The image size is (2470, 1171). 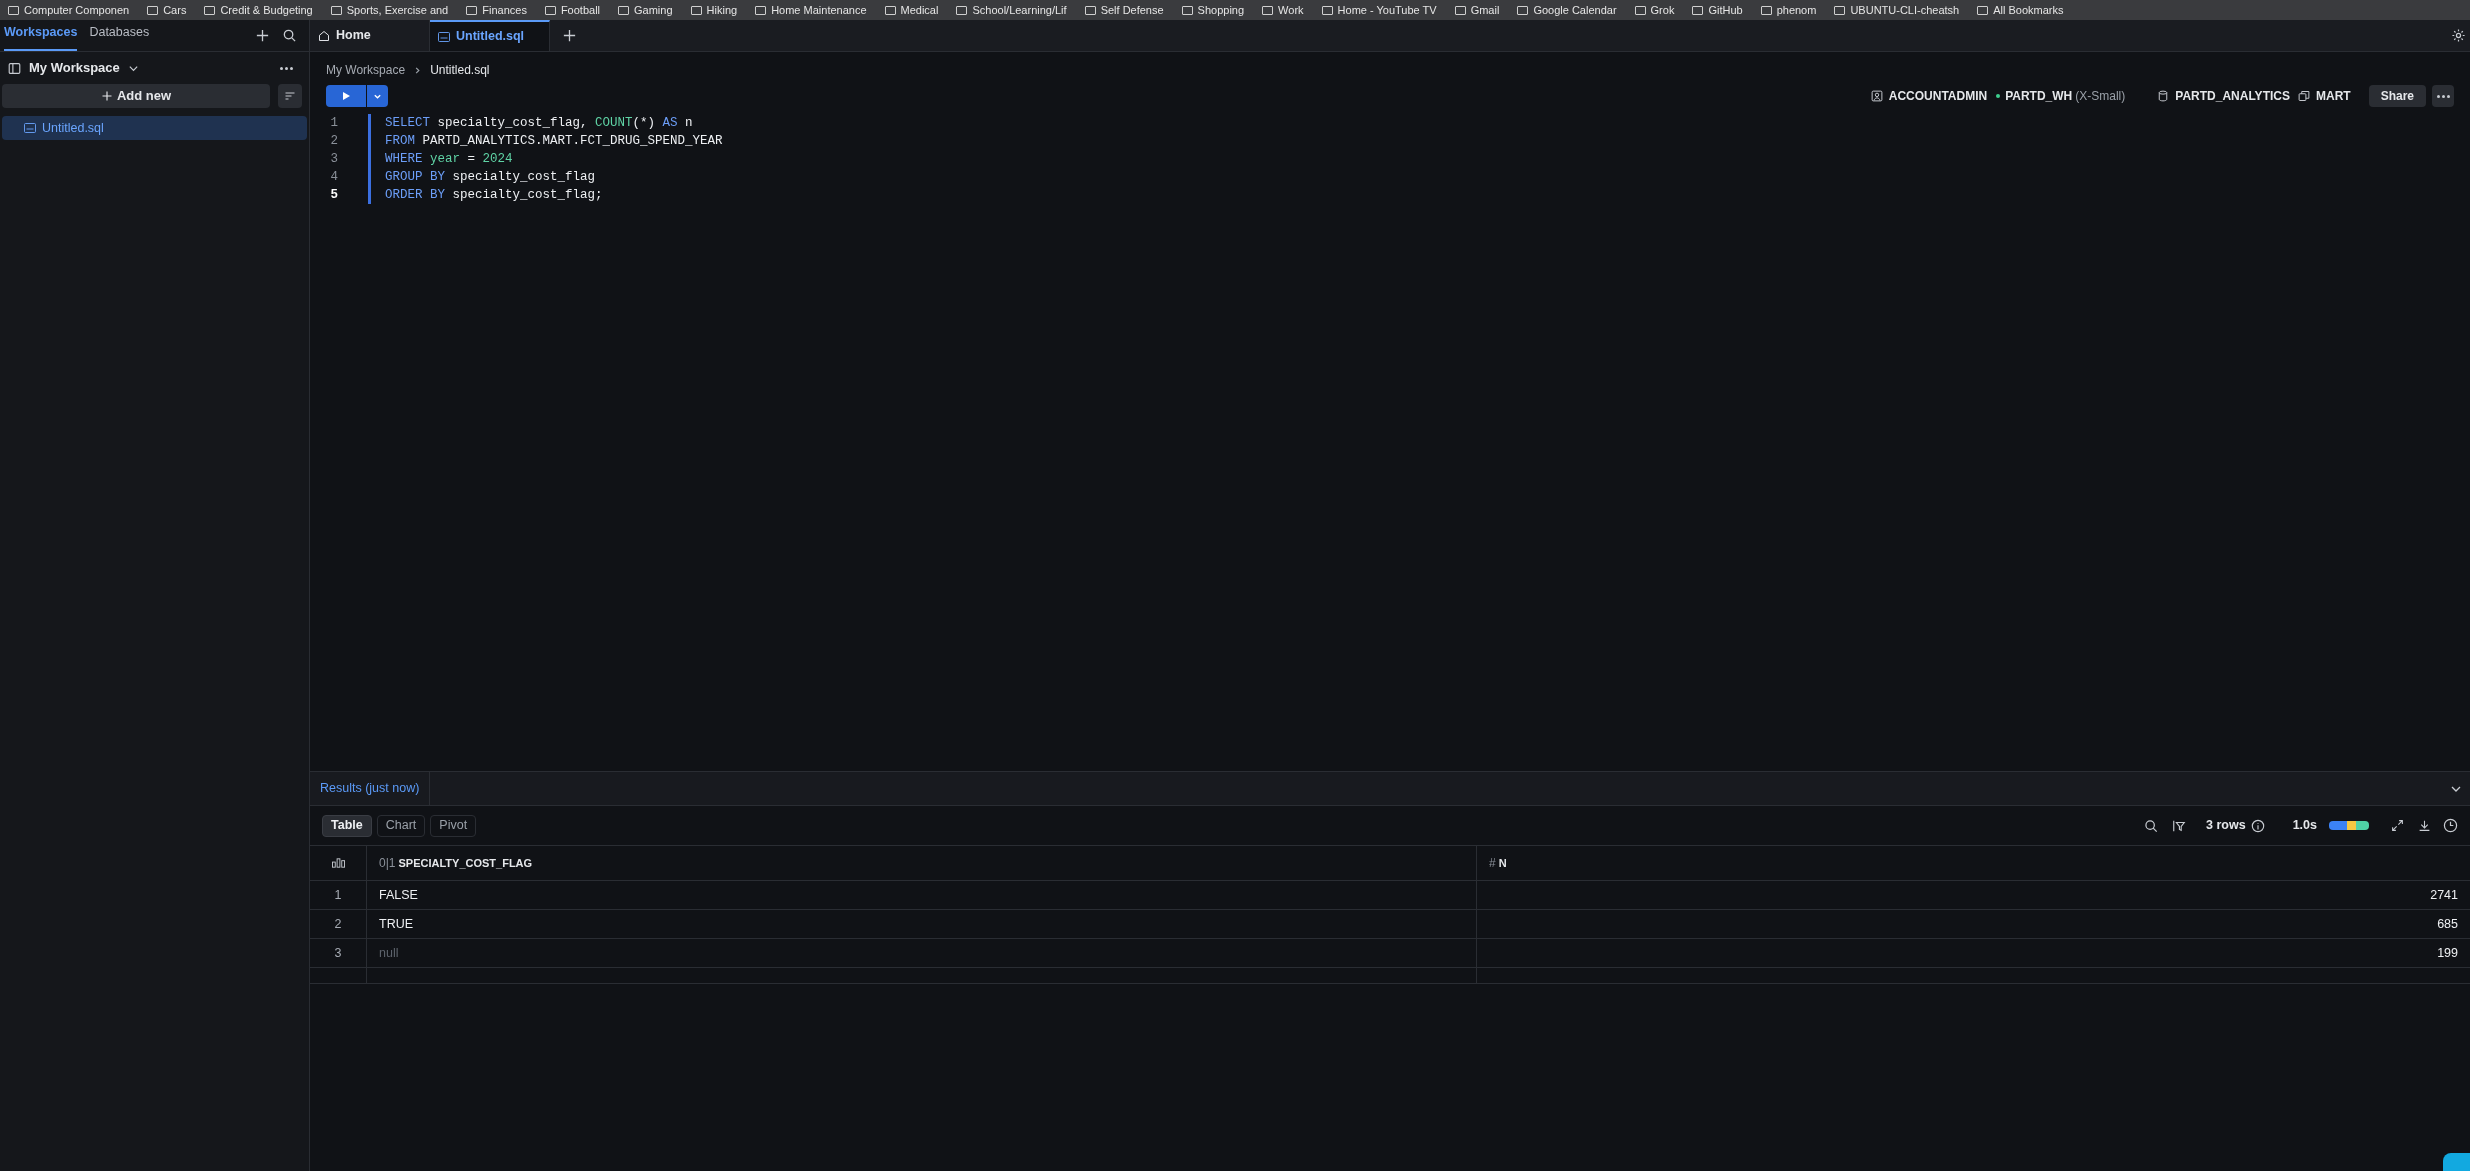 What do you see at coordinates (2020, 10) in the screenshot?
I see `bookmark: All Bookmarks` at bounding box center [2020, 10].